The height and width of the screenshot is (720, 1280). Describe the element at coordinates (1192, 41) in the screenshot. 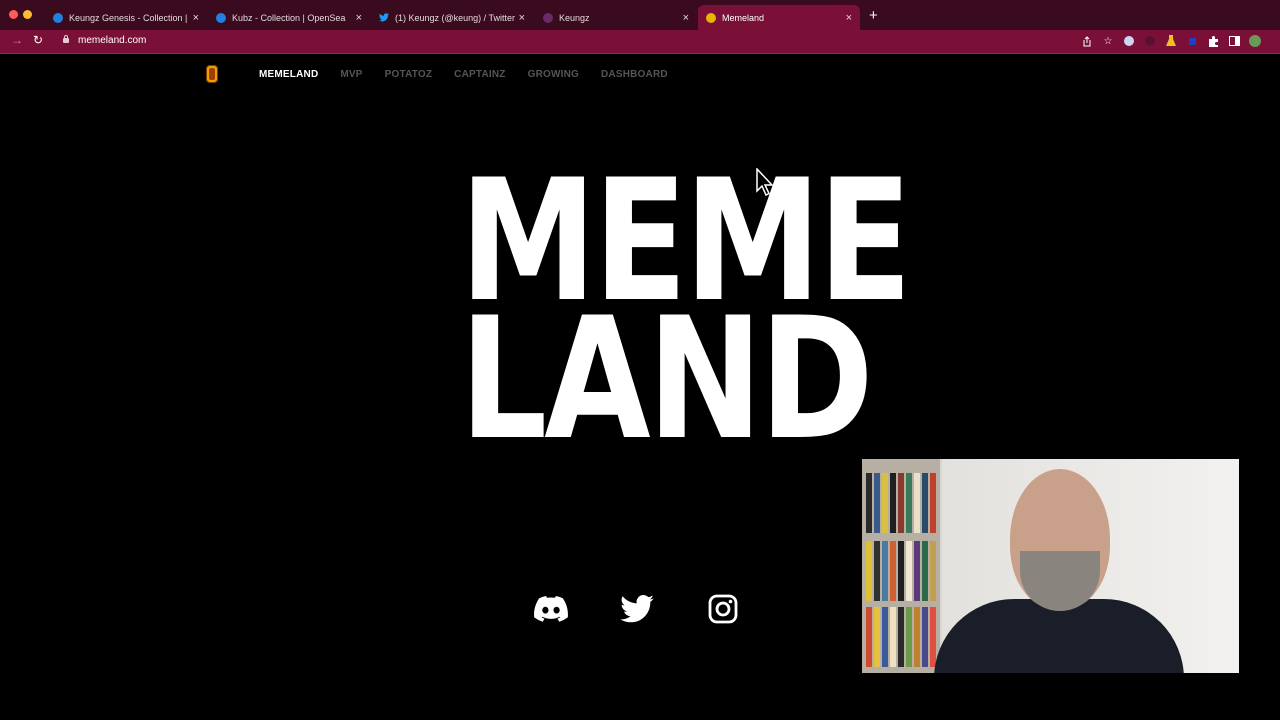

I see `extension-blue-icon` at that location.